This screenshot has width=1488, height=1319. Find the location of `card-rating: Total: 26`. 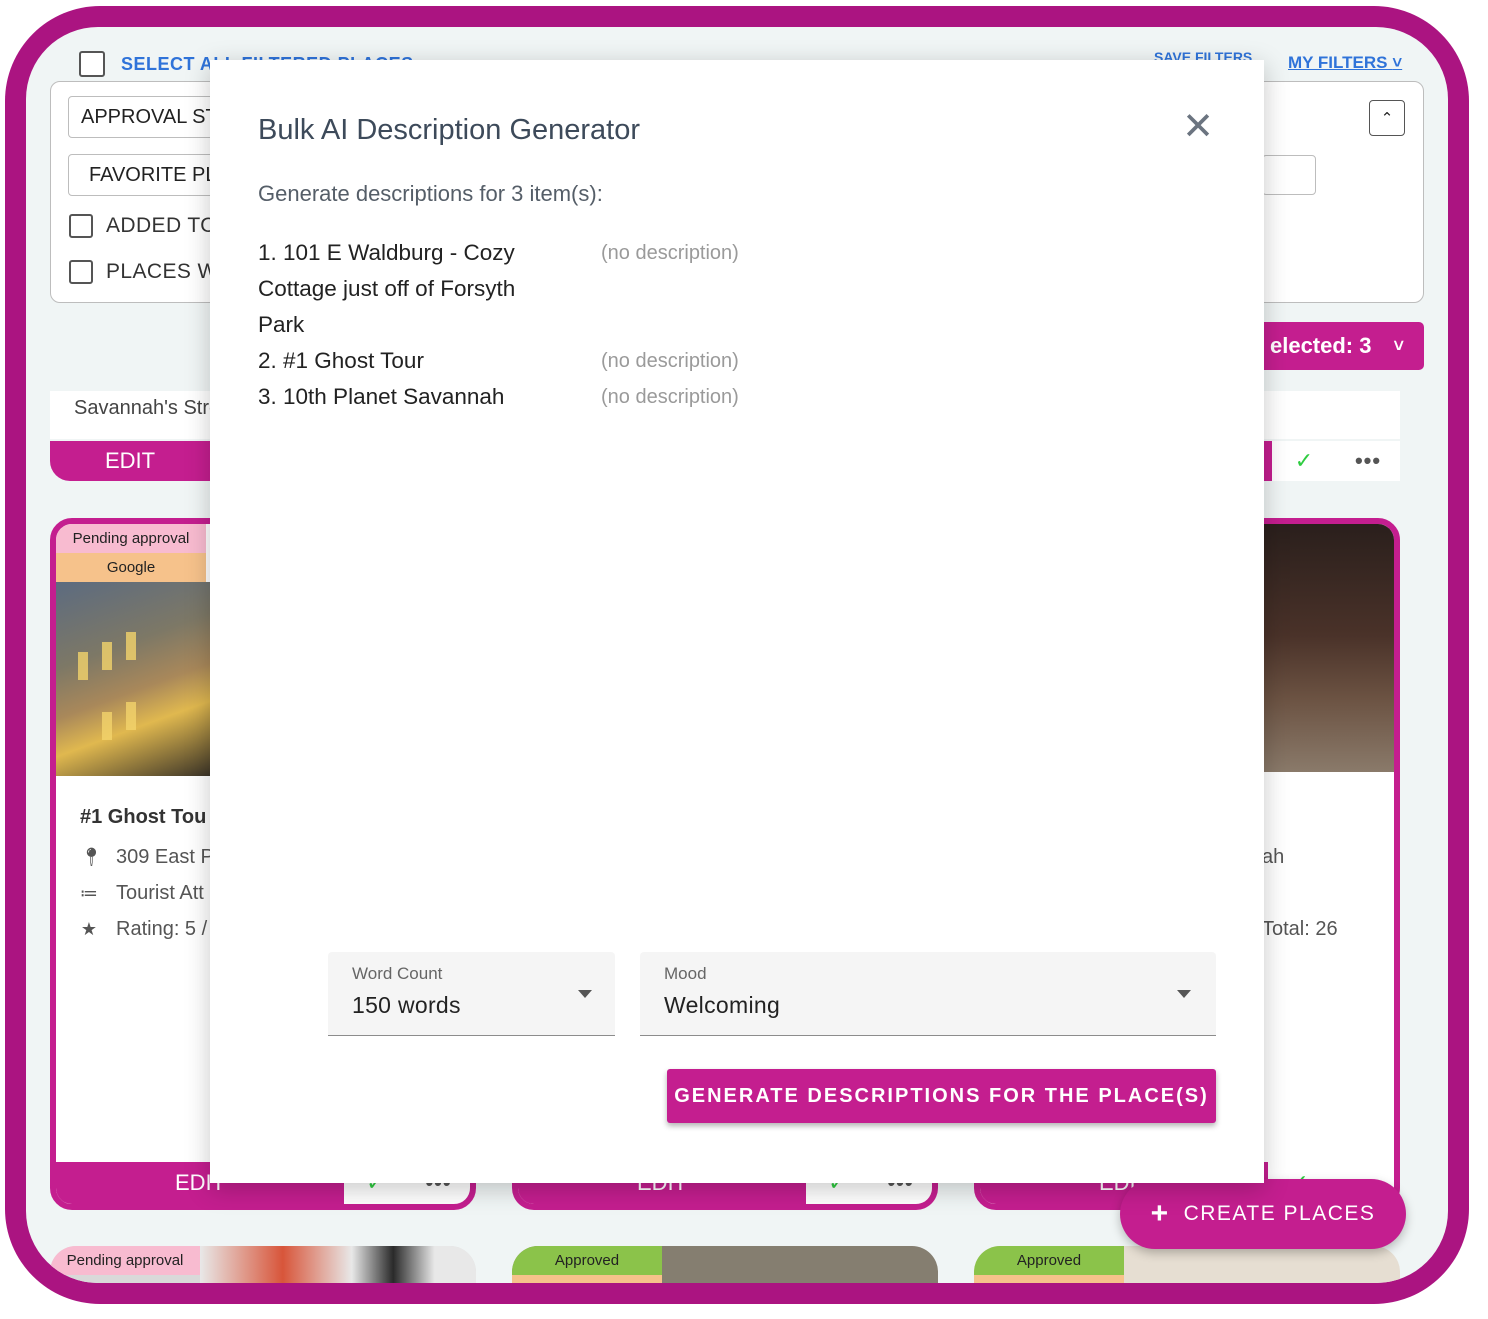

card-rating: Total: 26 is located at coordinates (1300, 929).